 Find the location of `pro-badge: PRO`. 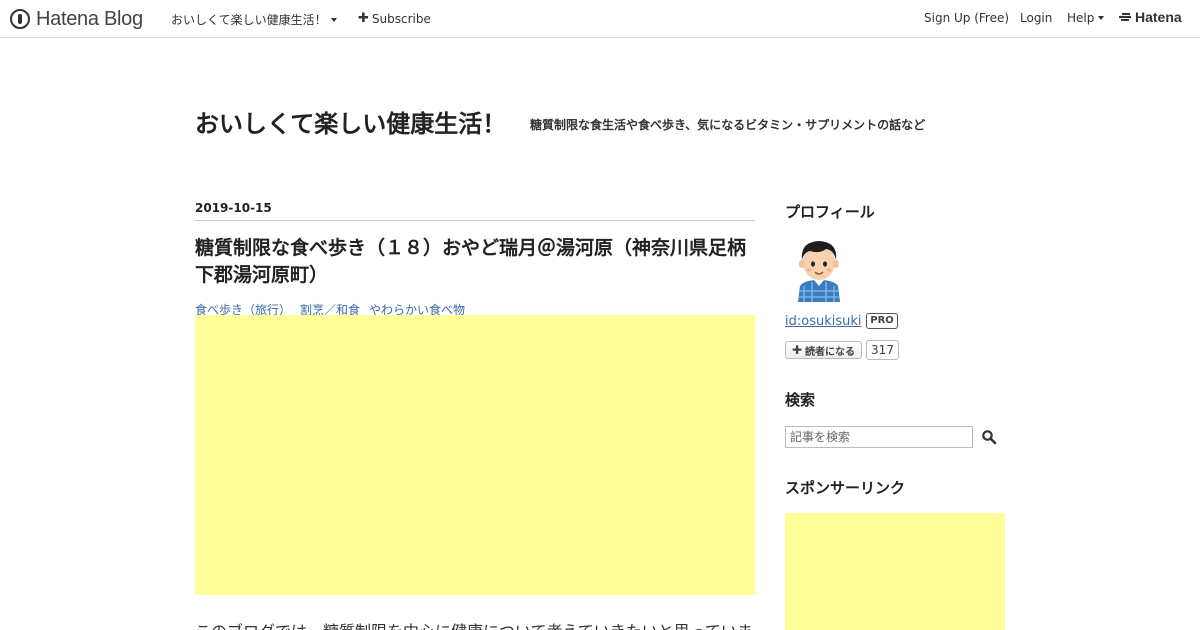

pro-badge: PRO is located at coordinates (882, 321).